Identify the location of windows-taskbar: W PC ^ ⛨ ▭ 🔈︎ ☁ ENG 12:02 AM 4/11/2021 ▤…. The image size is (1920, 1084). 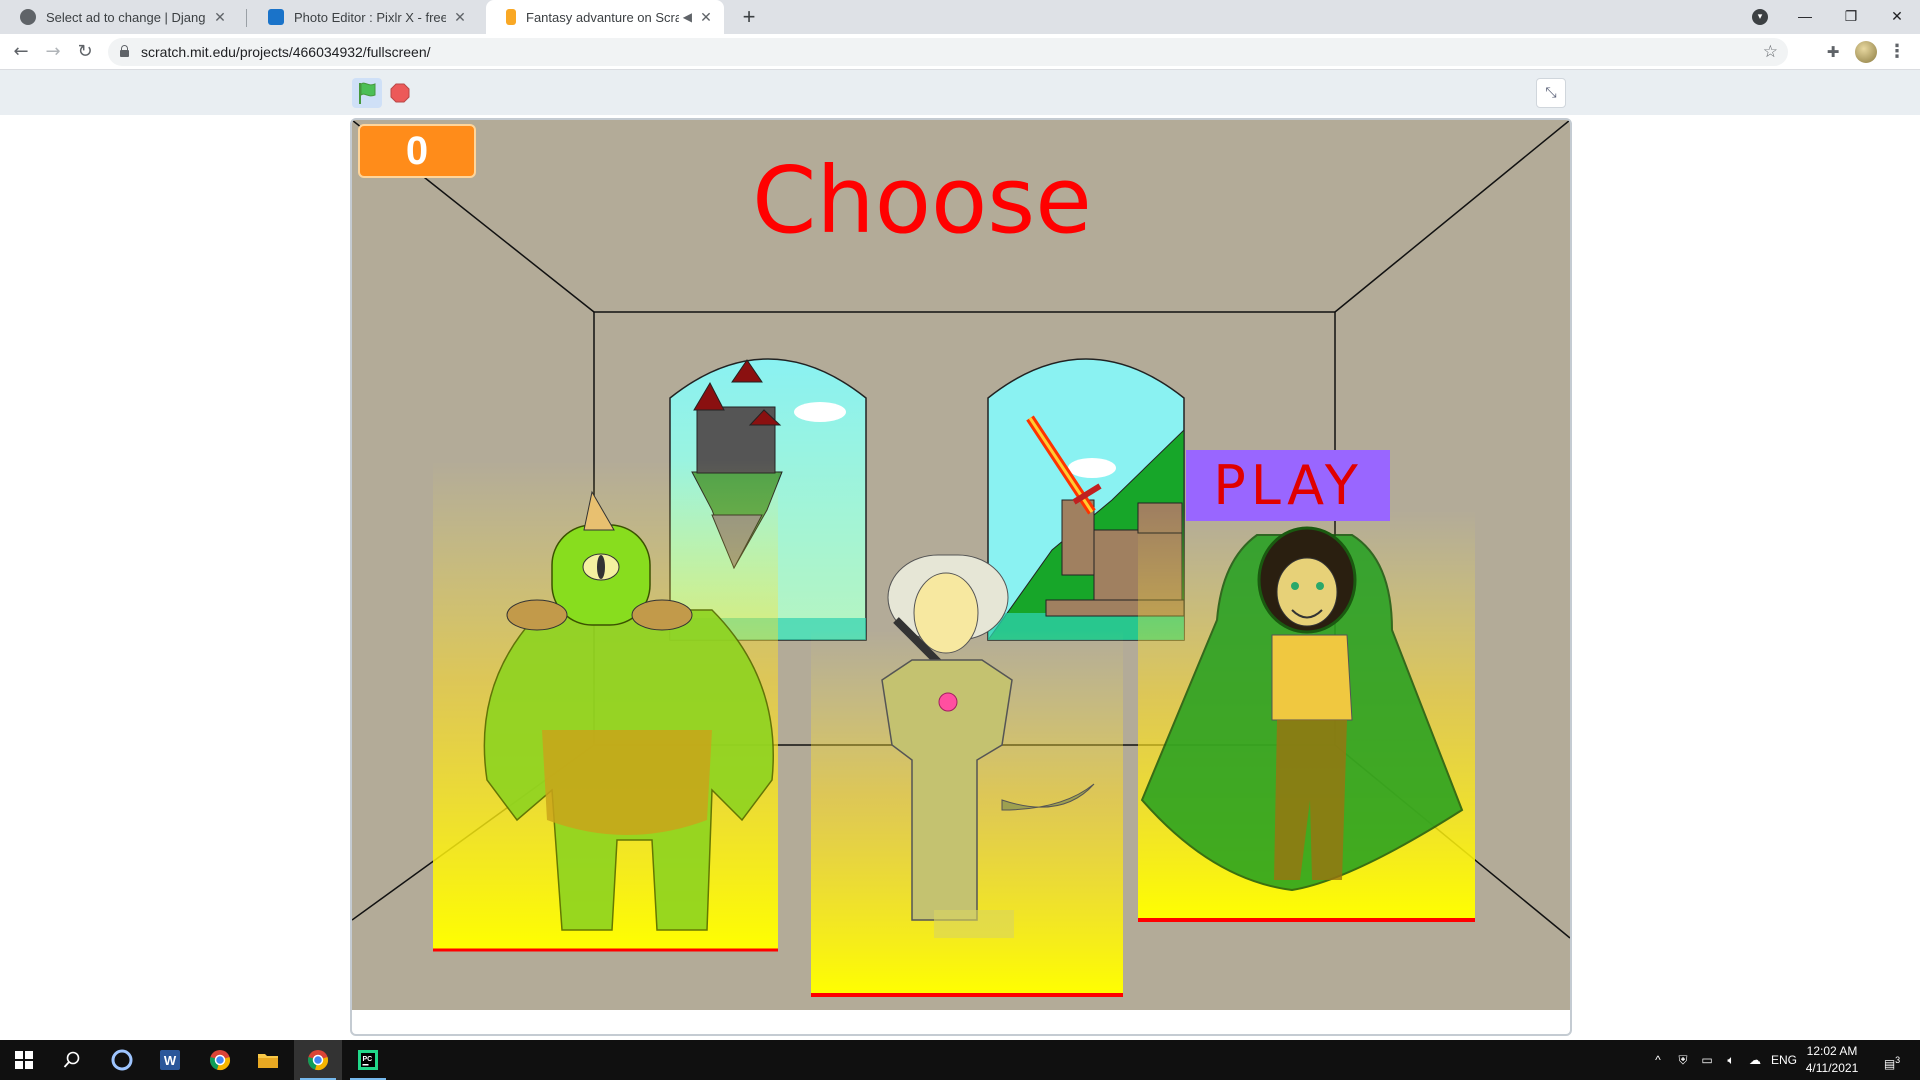
(960, 1060).